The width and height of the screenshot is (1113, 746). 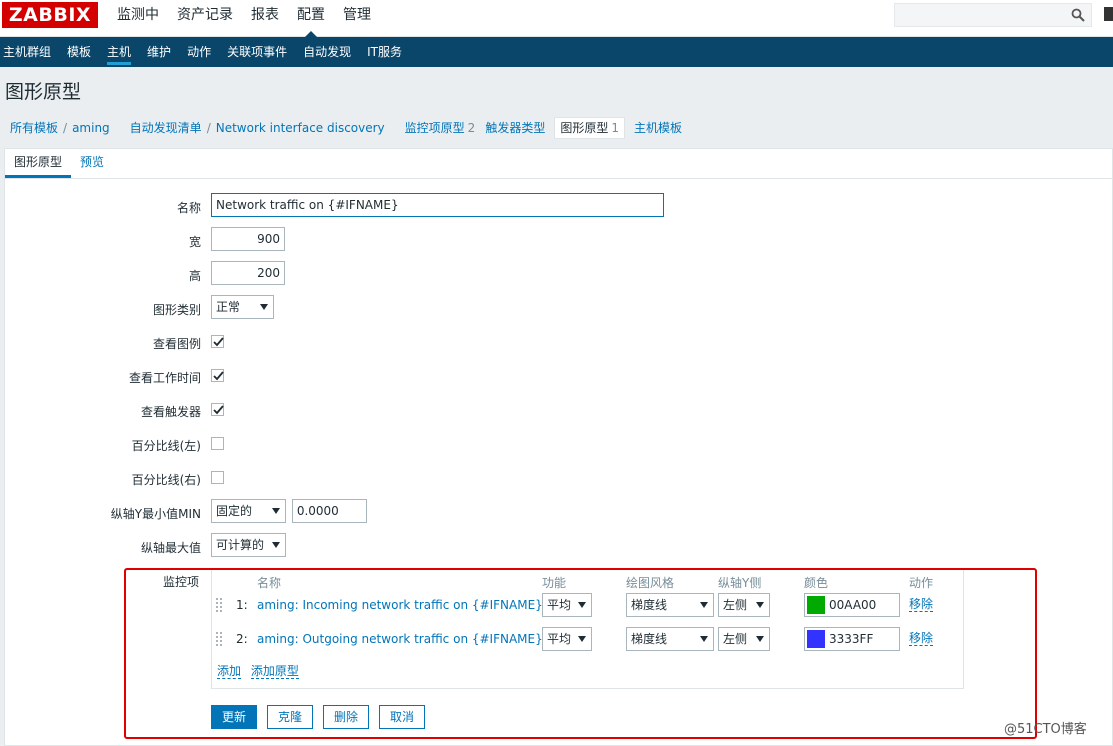 I want to click on row-show-legend: 查看图例, so click(x=559, y=343).